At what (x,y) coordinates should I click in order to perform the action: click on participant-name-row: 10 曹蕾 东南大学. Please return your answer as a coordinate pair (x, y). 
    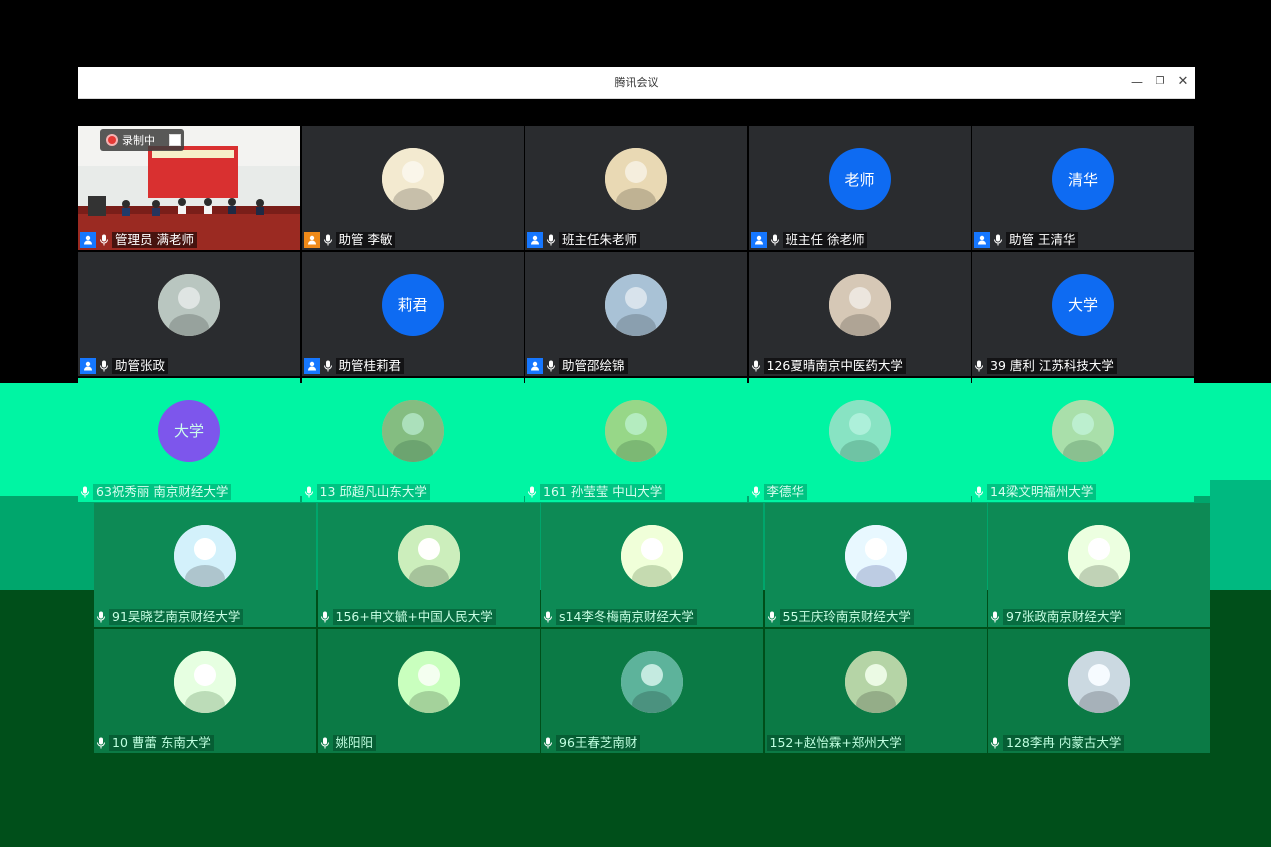
    Looking at the image, I should click on (155, 743).